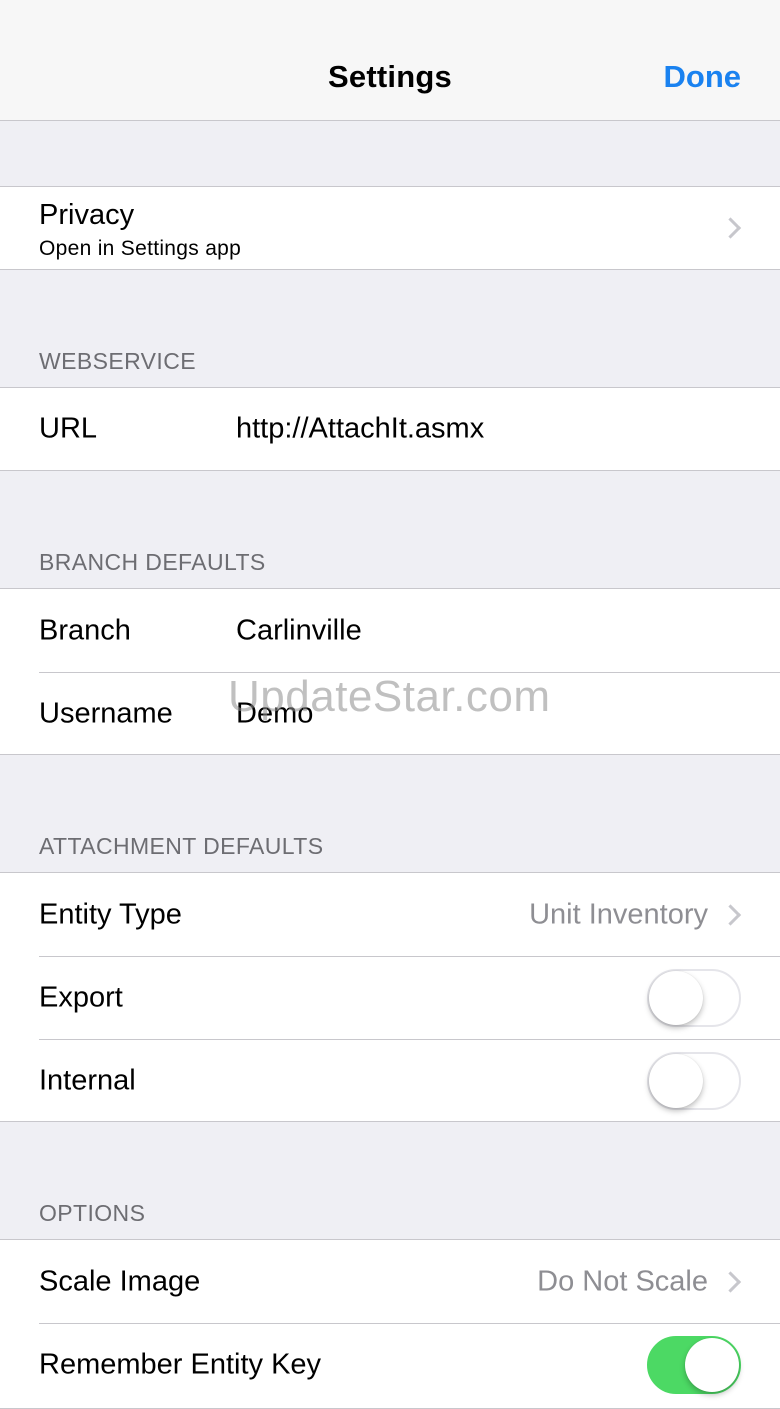 This screenshot has width=780, height=1409. Describe the element at coordinates (390, 1364) in the screenshot. I see `remember-entity-key-row: Remember Entity Key` at that location.